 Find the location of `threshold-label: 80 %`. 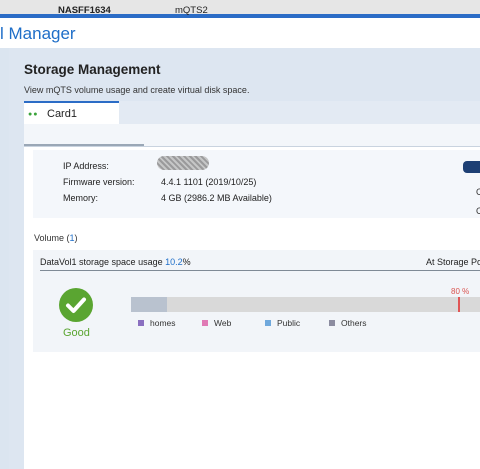

threshold-label: 80 % is located at coordinates (460, 291).